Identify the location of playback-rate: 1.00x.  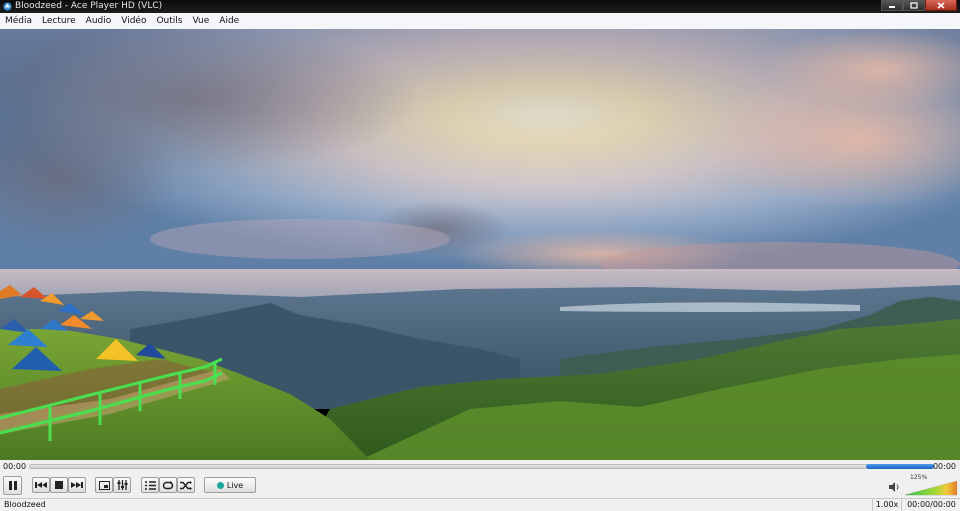
(886, 505).